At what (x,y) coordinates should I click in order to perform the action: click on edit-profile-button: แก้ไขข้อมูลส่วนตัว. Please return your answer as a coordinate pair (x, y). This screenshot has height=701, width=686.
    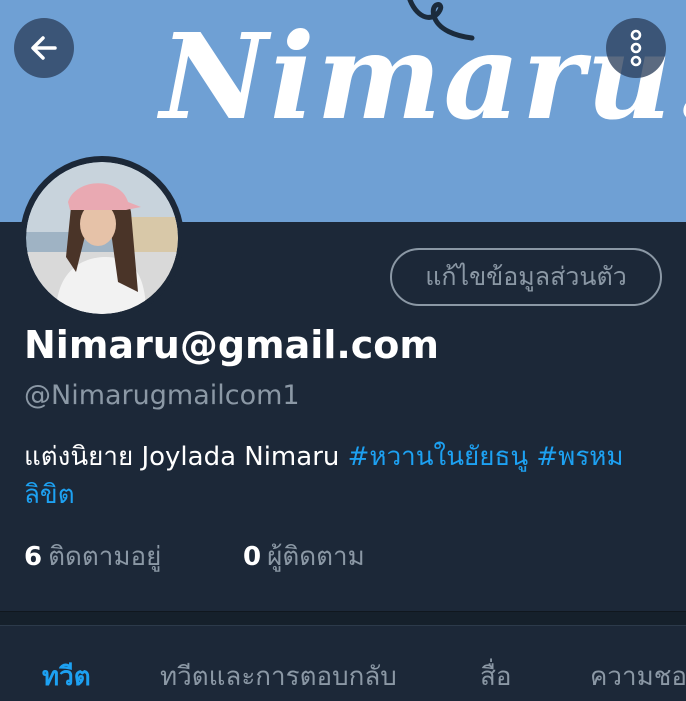
    Looking at the image, I should click on (526, 277).